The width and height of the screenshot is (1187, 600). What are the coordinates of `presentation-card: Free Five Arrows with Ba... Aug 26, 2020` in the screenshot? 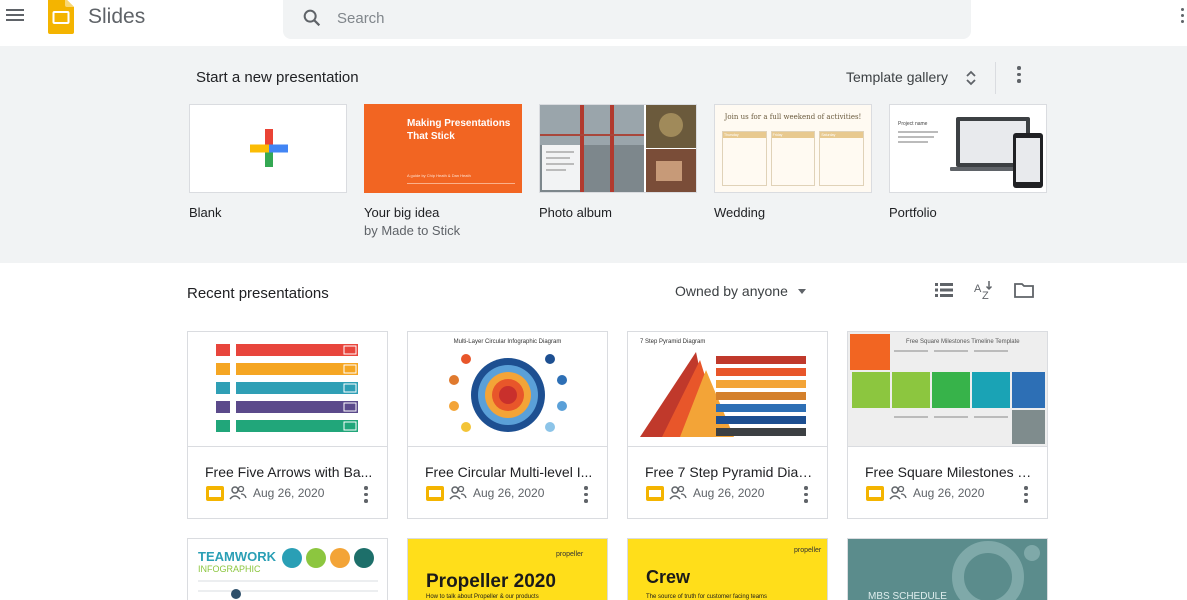 It's located at (287, 425).